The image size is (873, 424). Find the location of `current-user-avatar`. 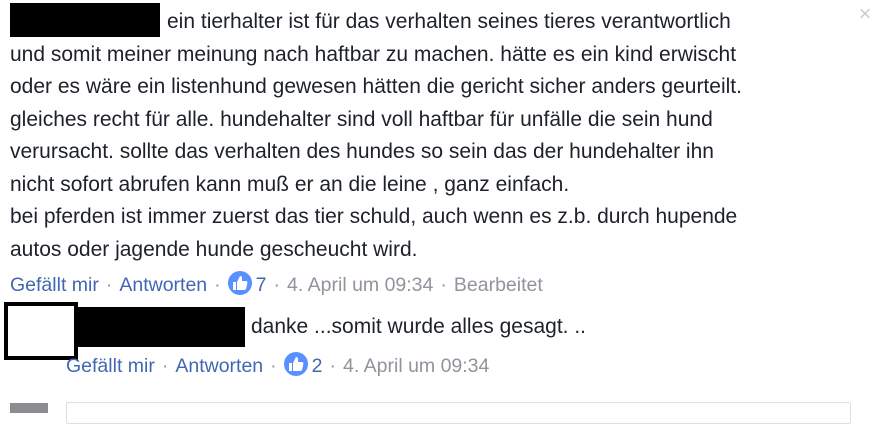

current-user-avatar is located at coordinates (29, 408).